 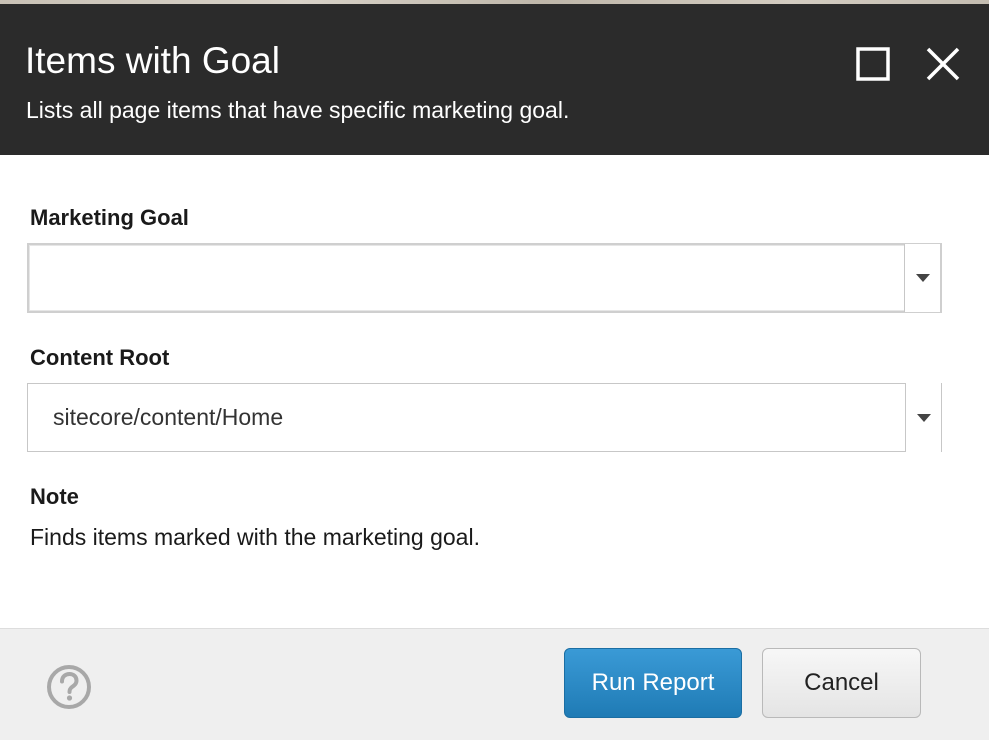 What do you see at coordinates (484, 417) in the screenshot?
I see `content-root-select: sitecore/content/Home` at bounding box center [484, 417].